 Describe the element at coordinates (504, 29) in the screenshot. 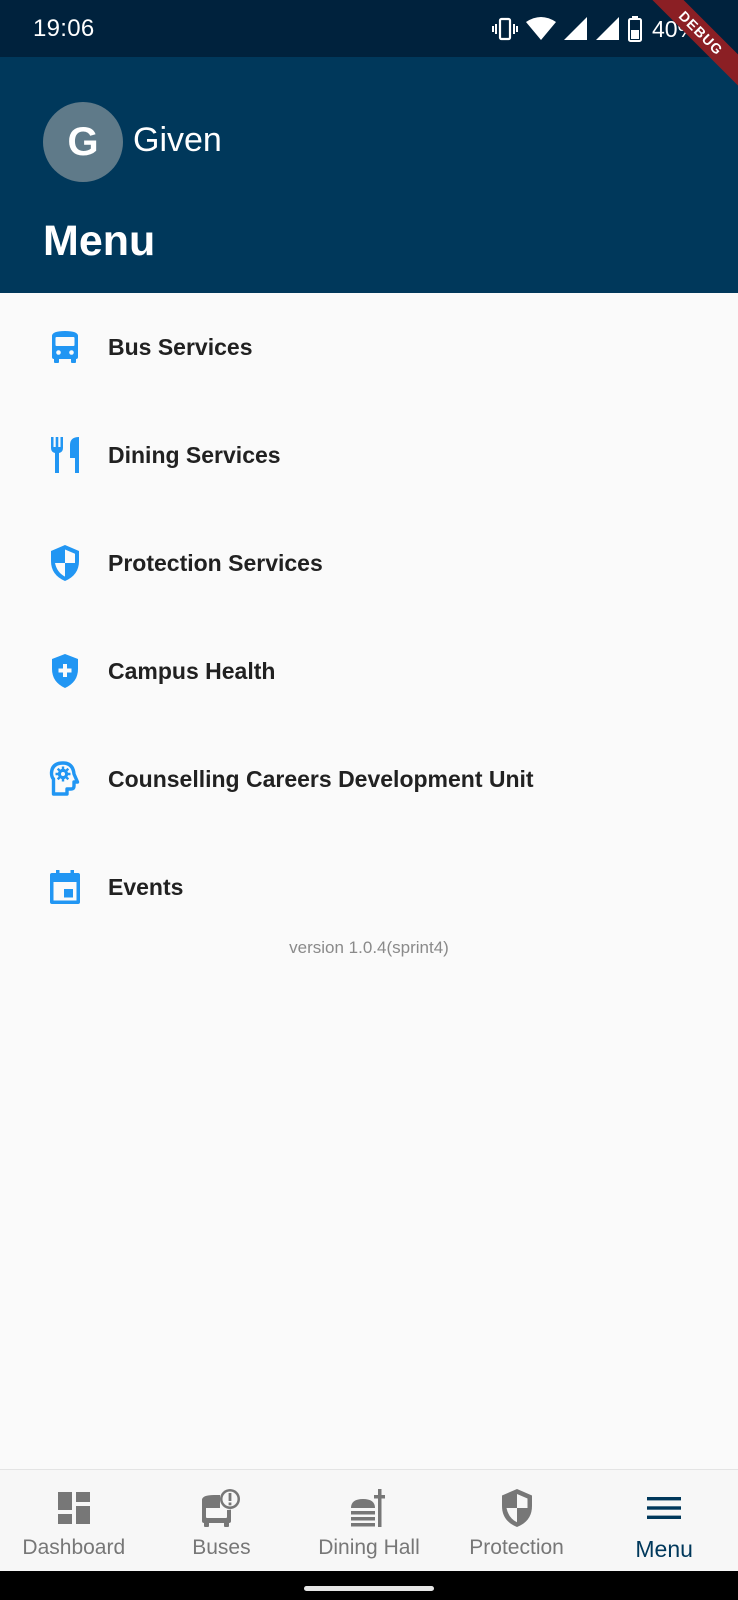

I see `vibrate-icon` at that location.